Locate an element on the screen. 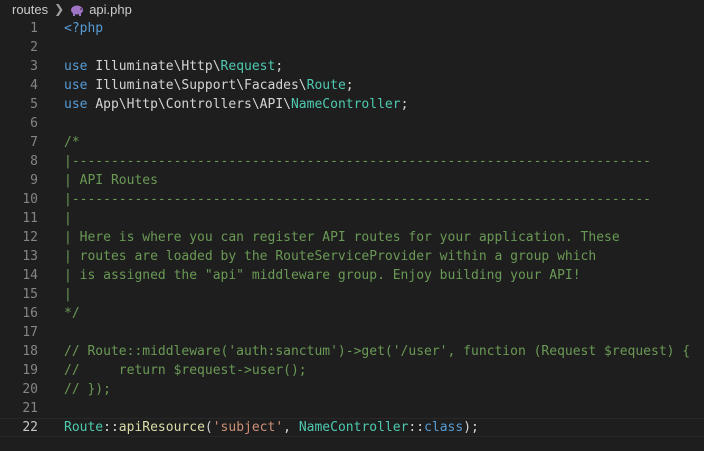 The width and height of the screenshot is (704, 451). code-text: // return $request->user(); is located at coordinates (185, 370).